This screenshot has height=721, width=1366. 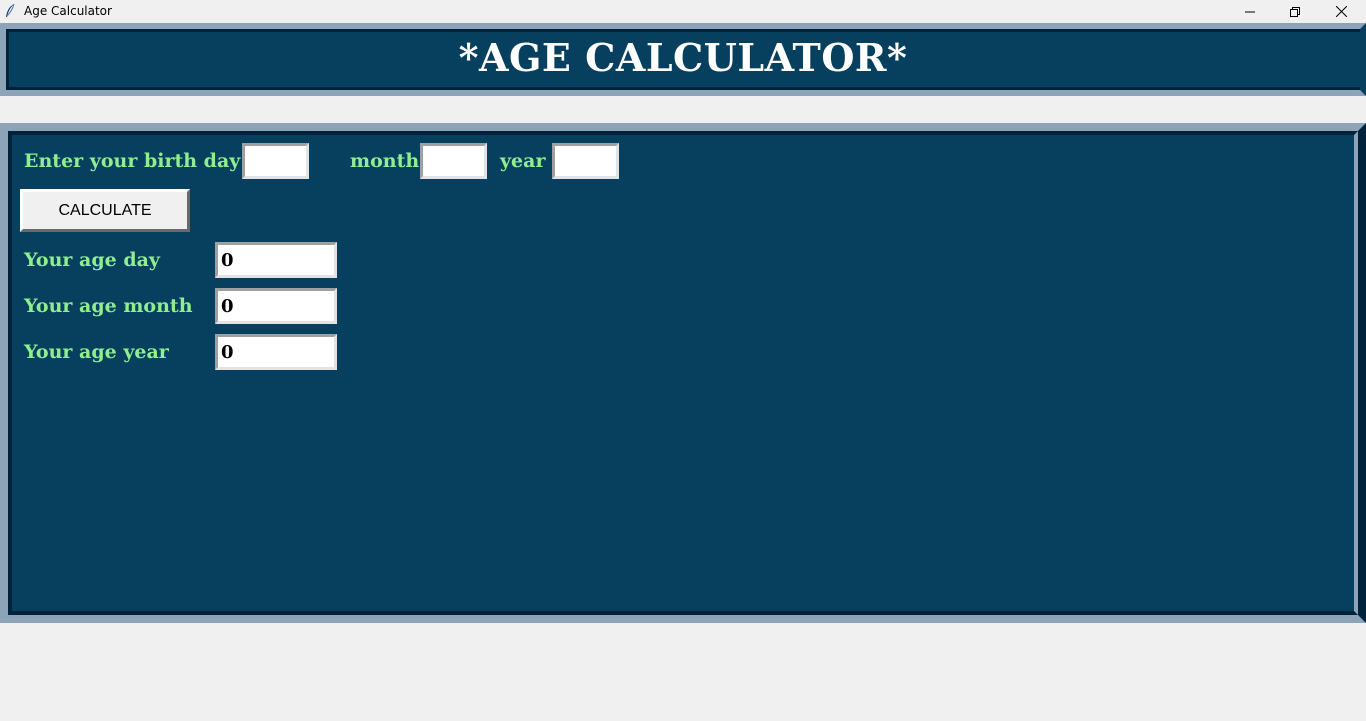 I want to click on calculate-button: CALCULATE, so click(x=105, y=210).